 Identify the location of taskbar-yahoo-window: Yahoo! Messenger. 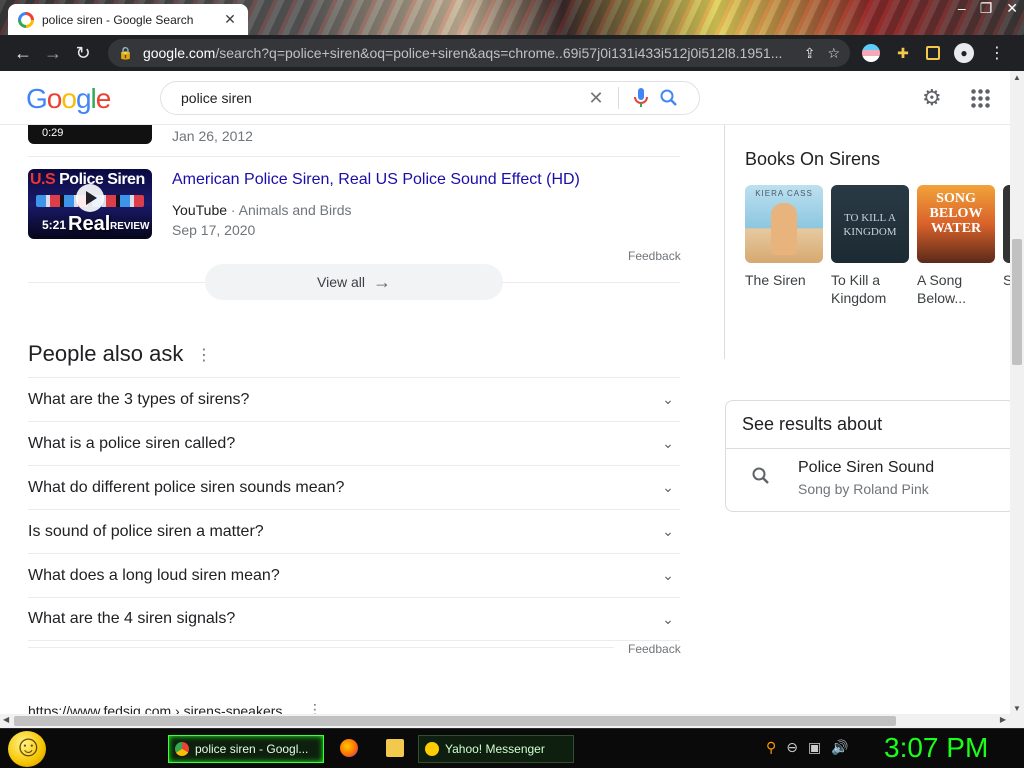
(496, 749).